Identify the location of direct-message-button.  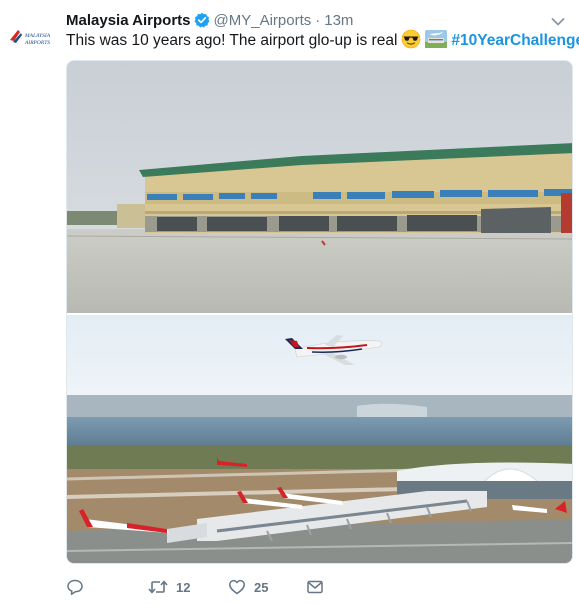
(315, 587).